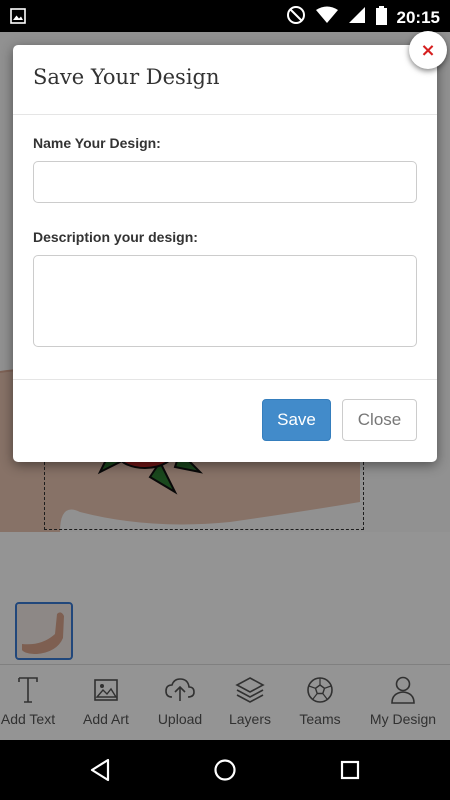  I want to click on close-icon: ×, so click(428, 50).